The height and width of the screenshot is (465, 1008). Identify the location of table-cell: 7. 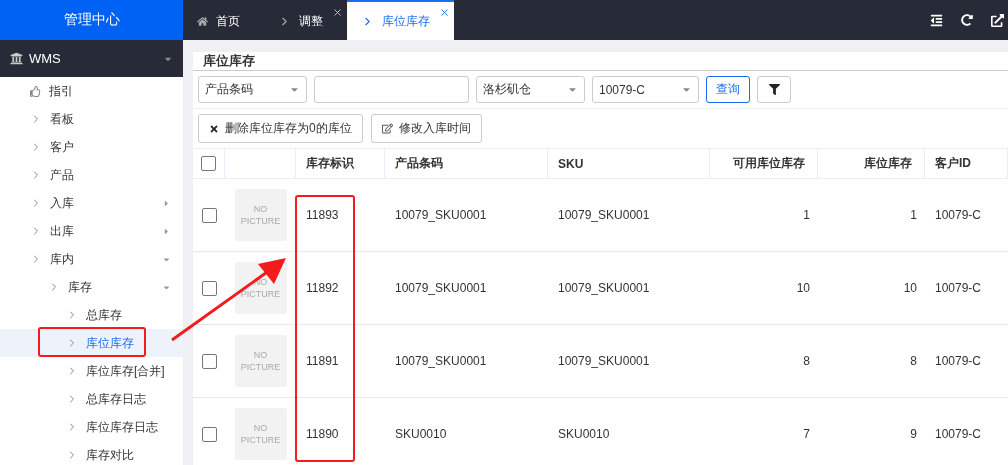
(764, 431).